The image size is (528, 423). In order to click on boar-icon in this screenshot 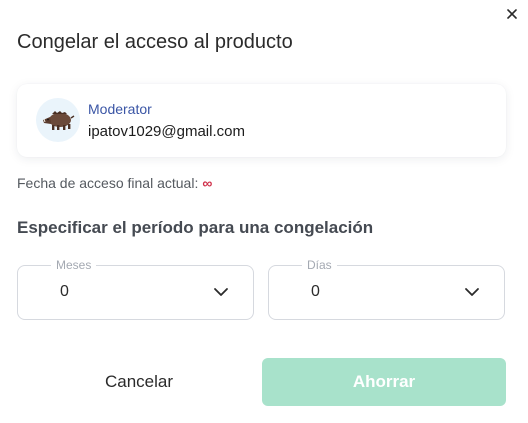, I will do `click(59, 120)`.